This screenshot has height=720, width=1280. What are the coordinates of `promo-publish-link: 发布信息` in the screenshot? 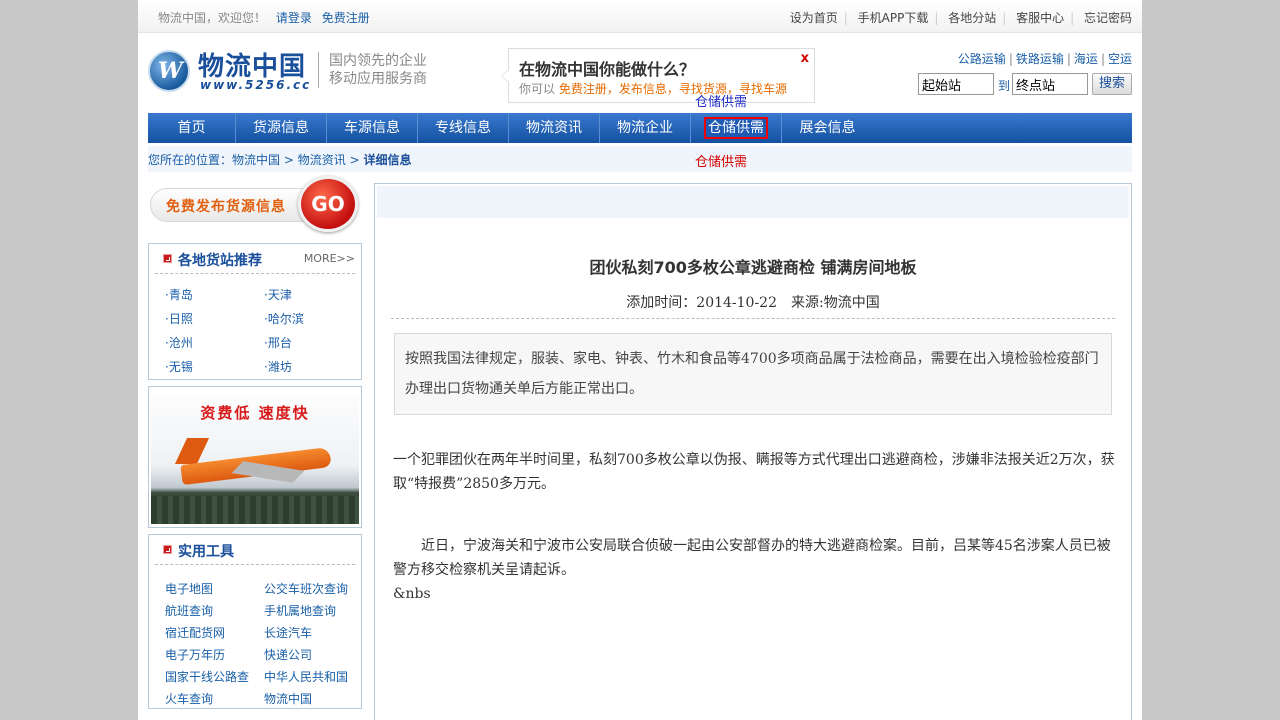 It's located at (643, 89).